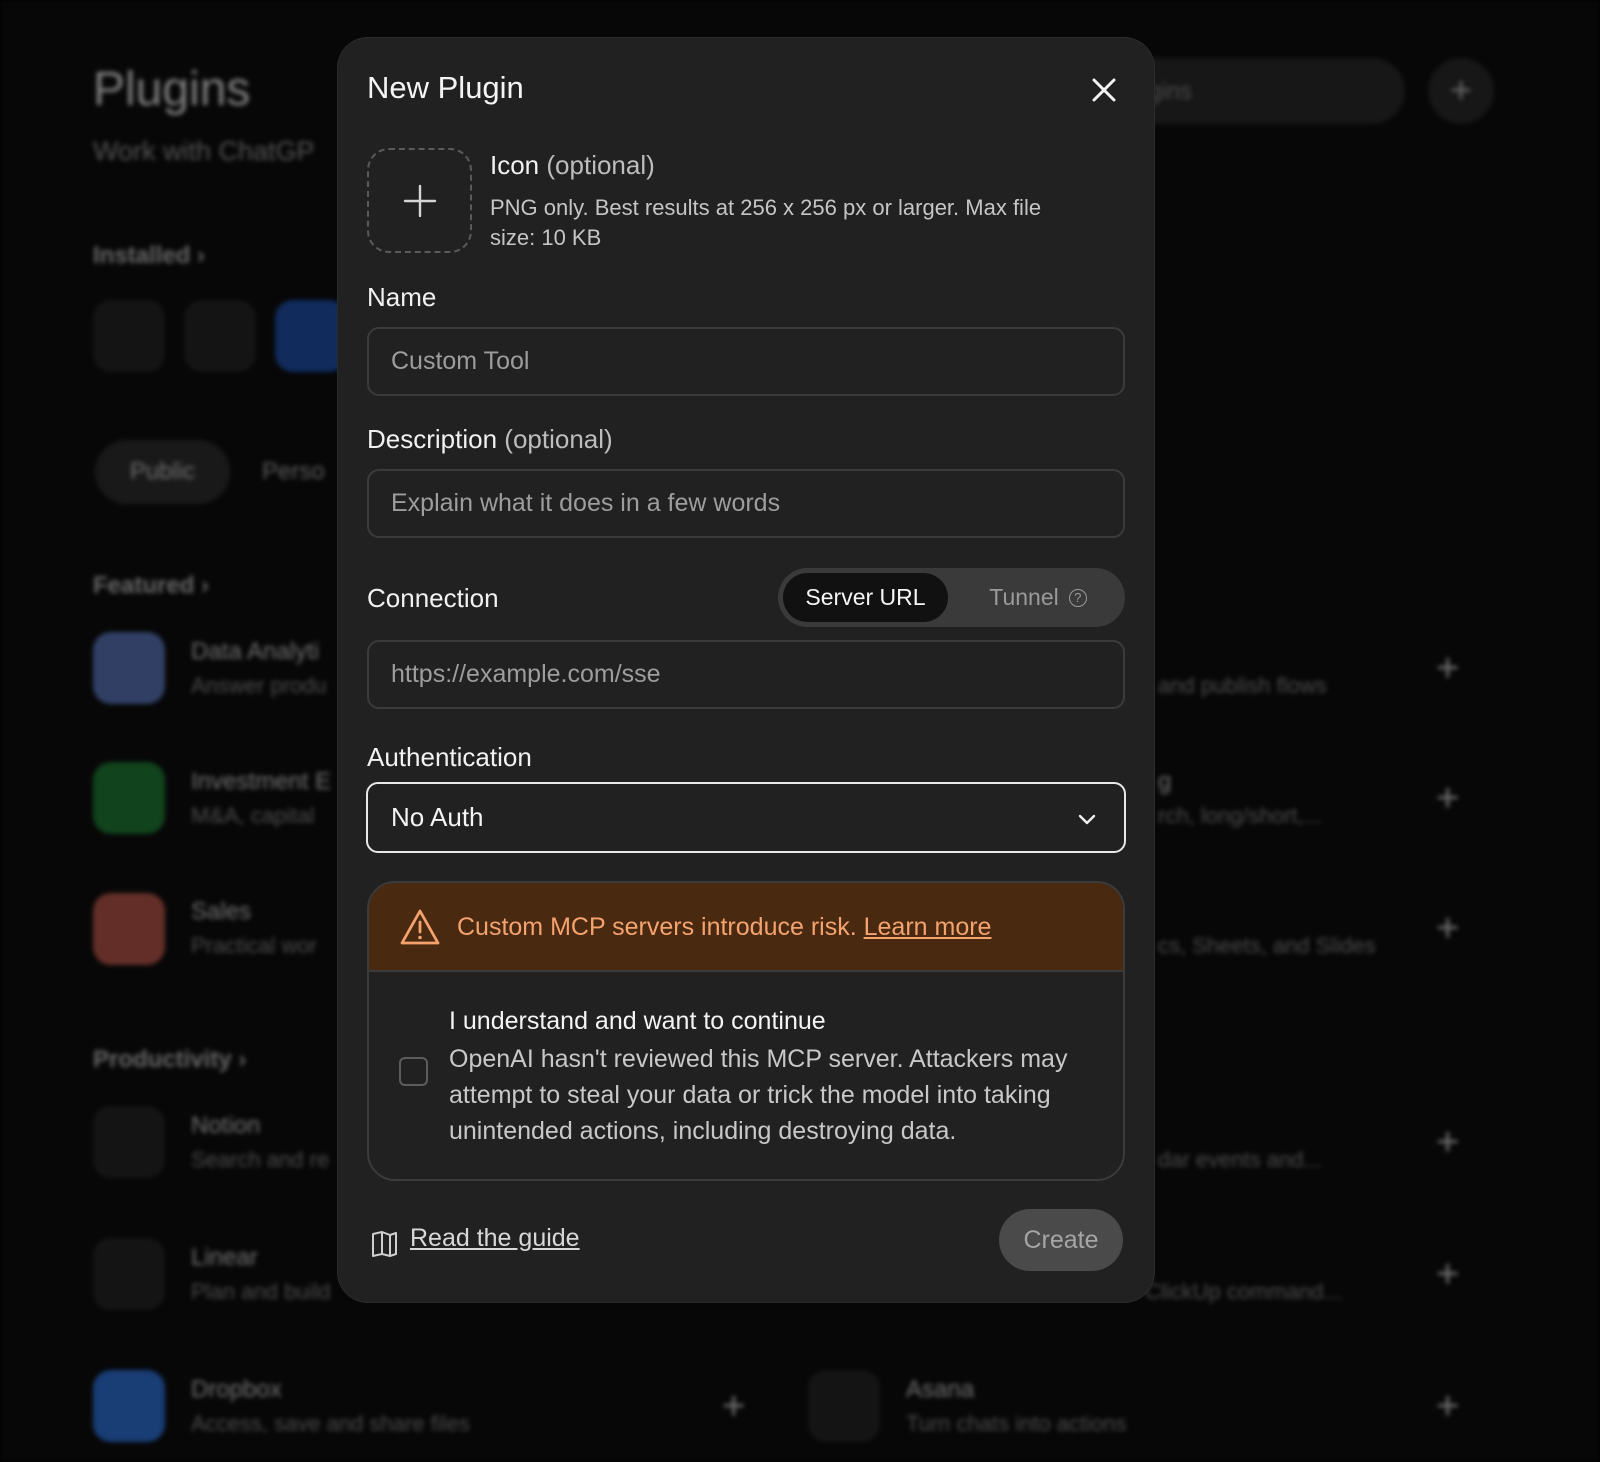 Image resolution: width=1600 pixels, height=1462 pixels. Describe the element at coordinates (572, 165) in the screenshot. I see `icon-label: Icon (optional)` at that location.